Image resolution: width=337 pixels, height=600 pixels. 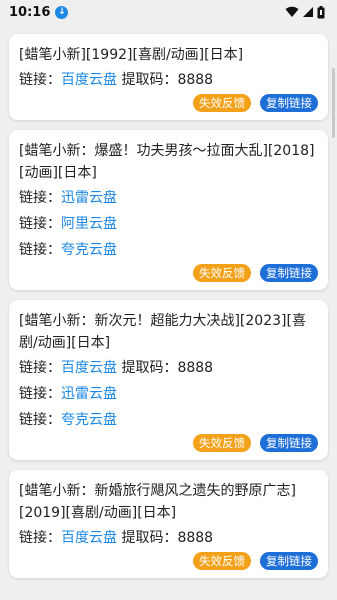 I want to click on link-row: 链接：阿里云盘, so click(x=168, y=224).